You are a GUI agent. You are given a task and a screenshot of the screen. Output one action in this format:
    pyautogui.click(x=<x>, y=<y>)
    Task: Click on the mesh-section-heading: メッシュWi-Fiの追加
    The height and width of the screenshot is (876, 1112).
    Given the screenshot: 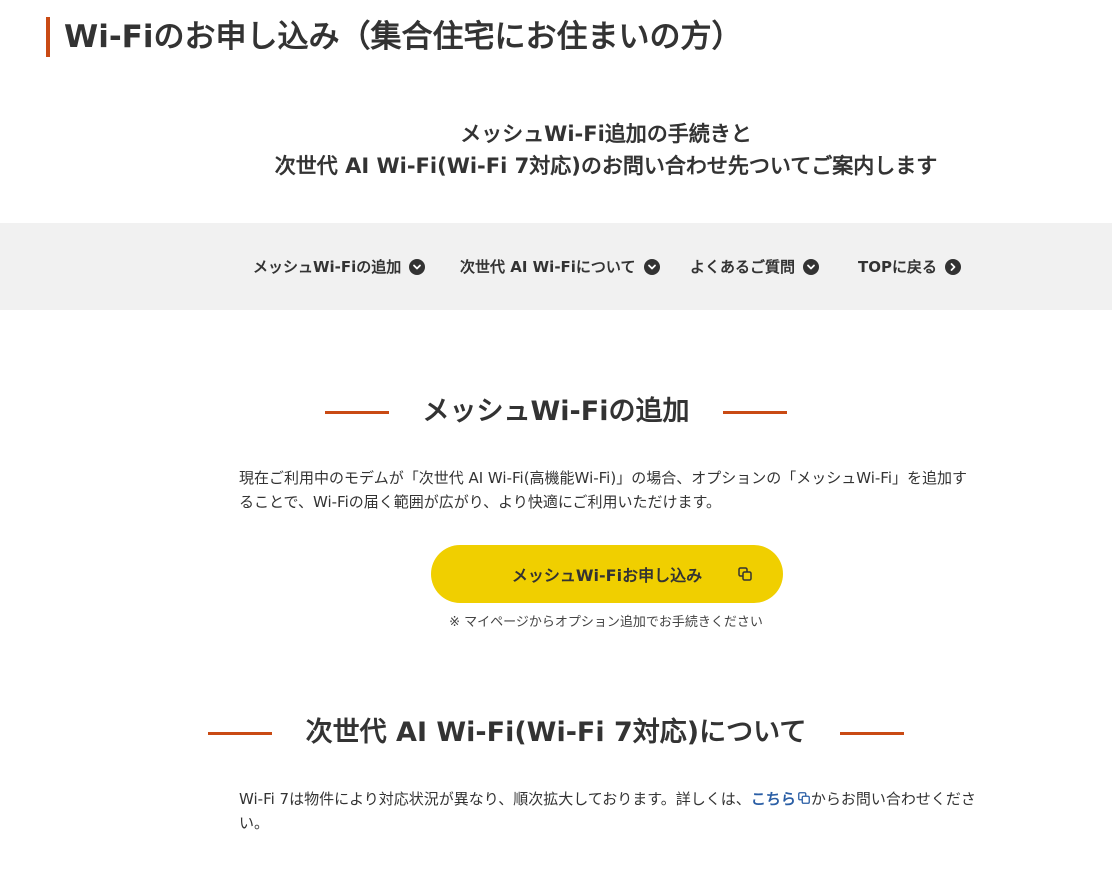 What is the action you would take?
    pyautogui.click(x=556, y=412)
    